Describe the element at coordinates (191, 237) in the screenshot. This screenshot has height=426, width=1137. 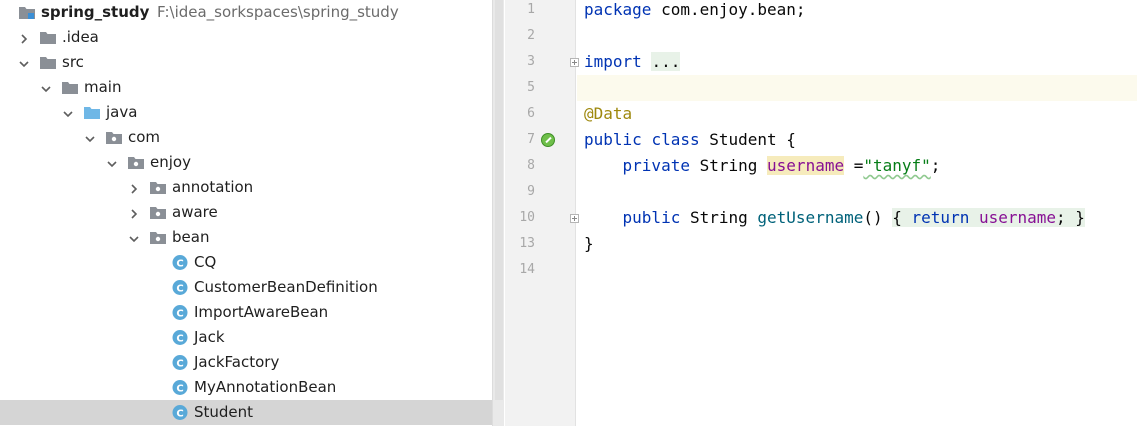
I see `tree-item-label: bean` at that location.